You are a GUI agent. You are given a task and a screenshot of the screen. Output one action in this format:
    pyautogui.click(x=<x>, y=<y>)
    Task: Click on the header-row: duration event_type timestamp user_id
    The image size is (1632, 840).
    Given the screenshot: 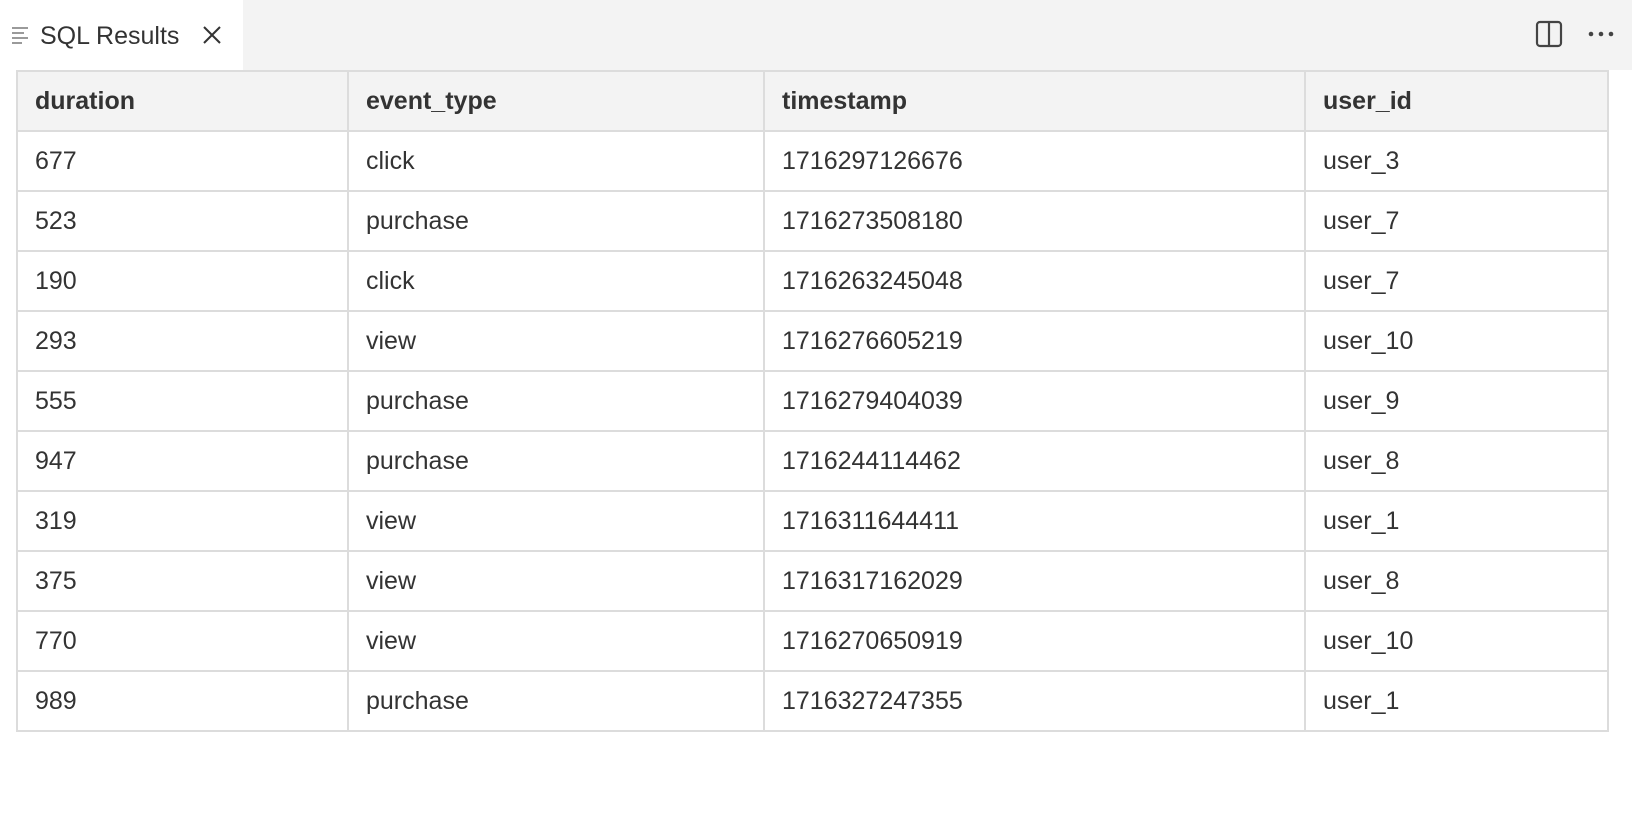 What is the action you would take?
    pyautogui.click(x=812, y=101)
    